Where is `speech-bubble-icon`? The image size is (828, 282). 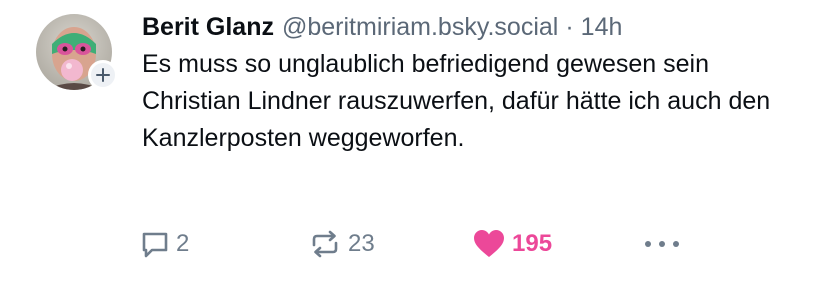 speech-bubble-icon is located at coordinates (155, 245).